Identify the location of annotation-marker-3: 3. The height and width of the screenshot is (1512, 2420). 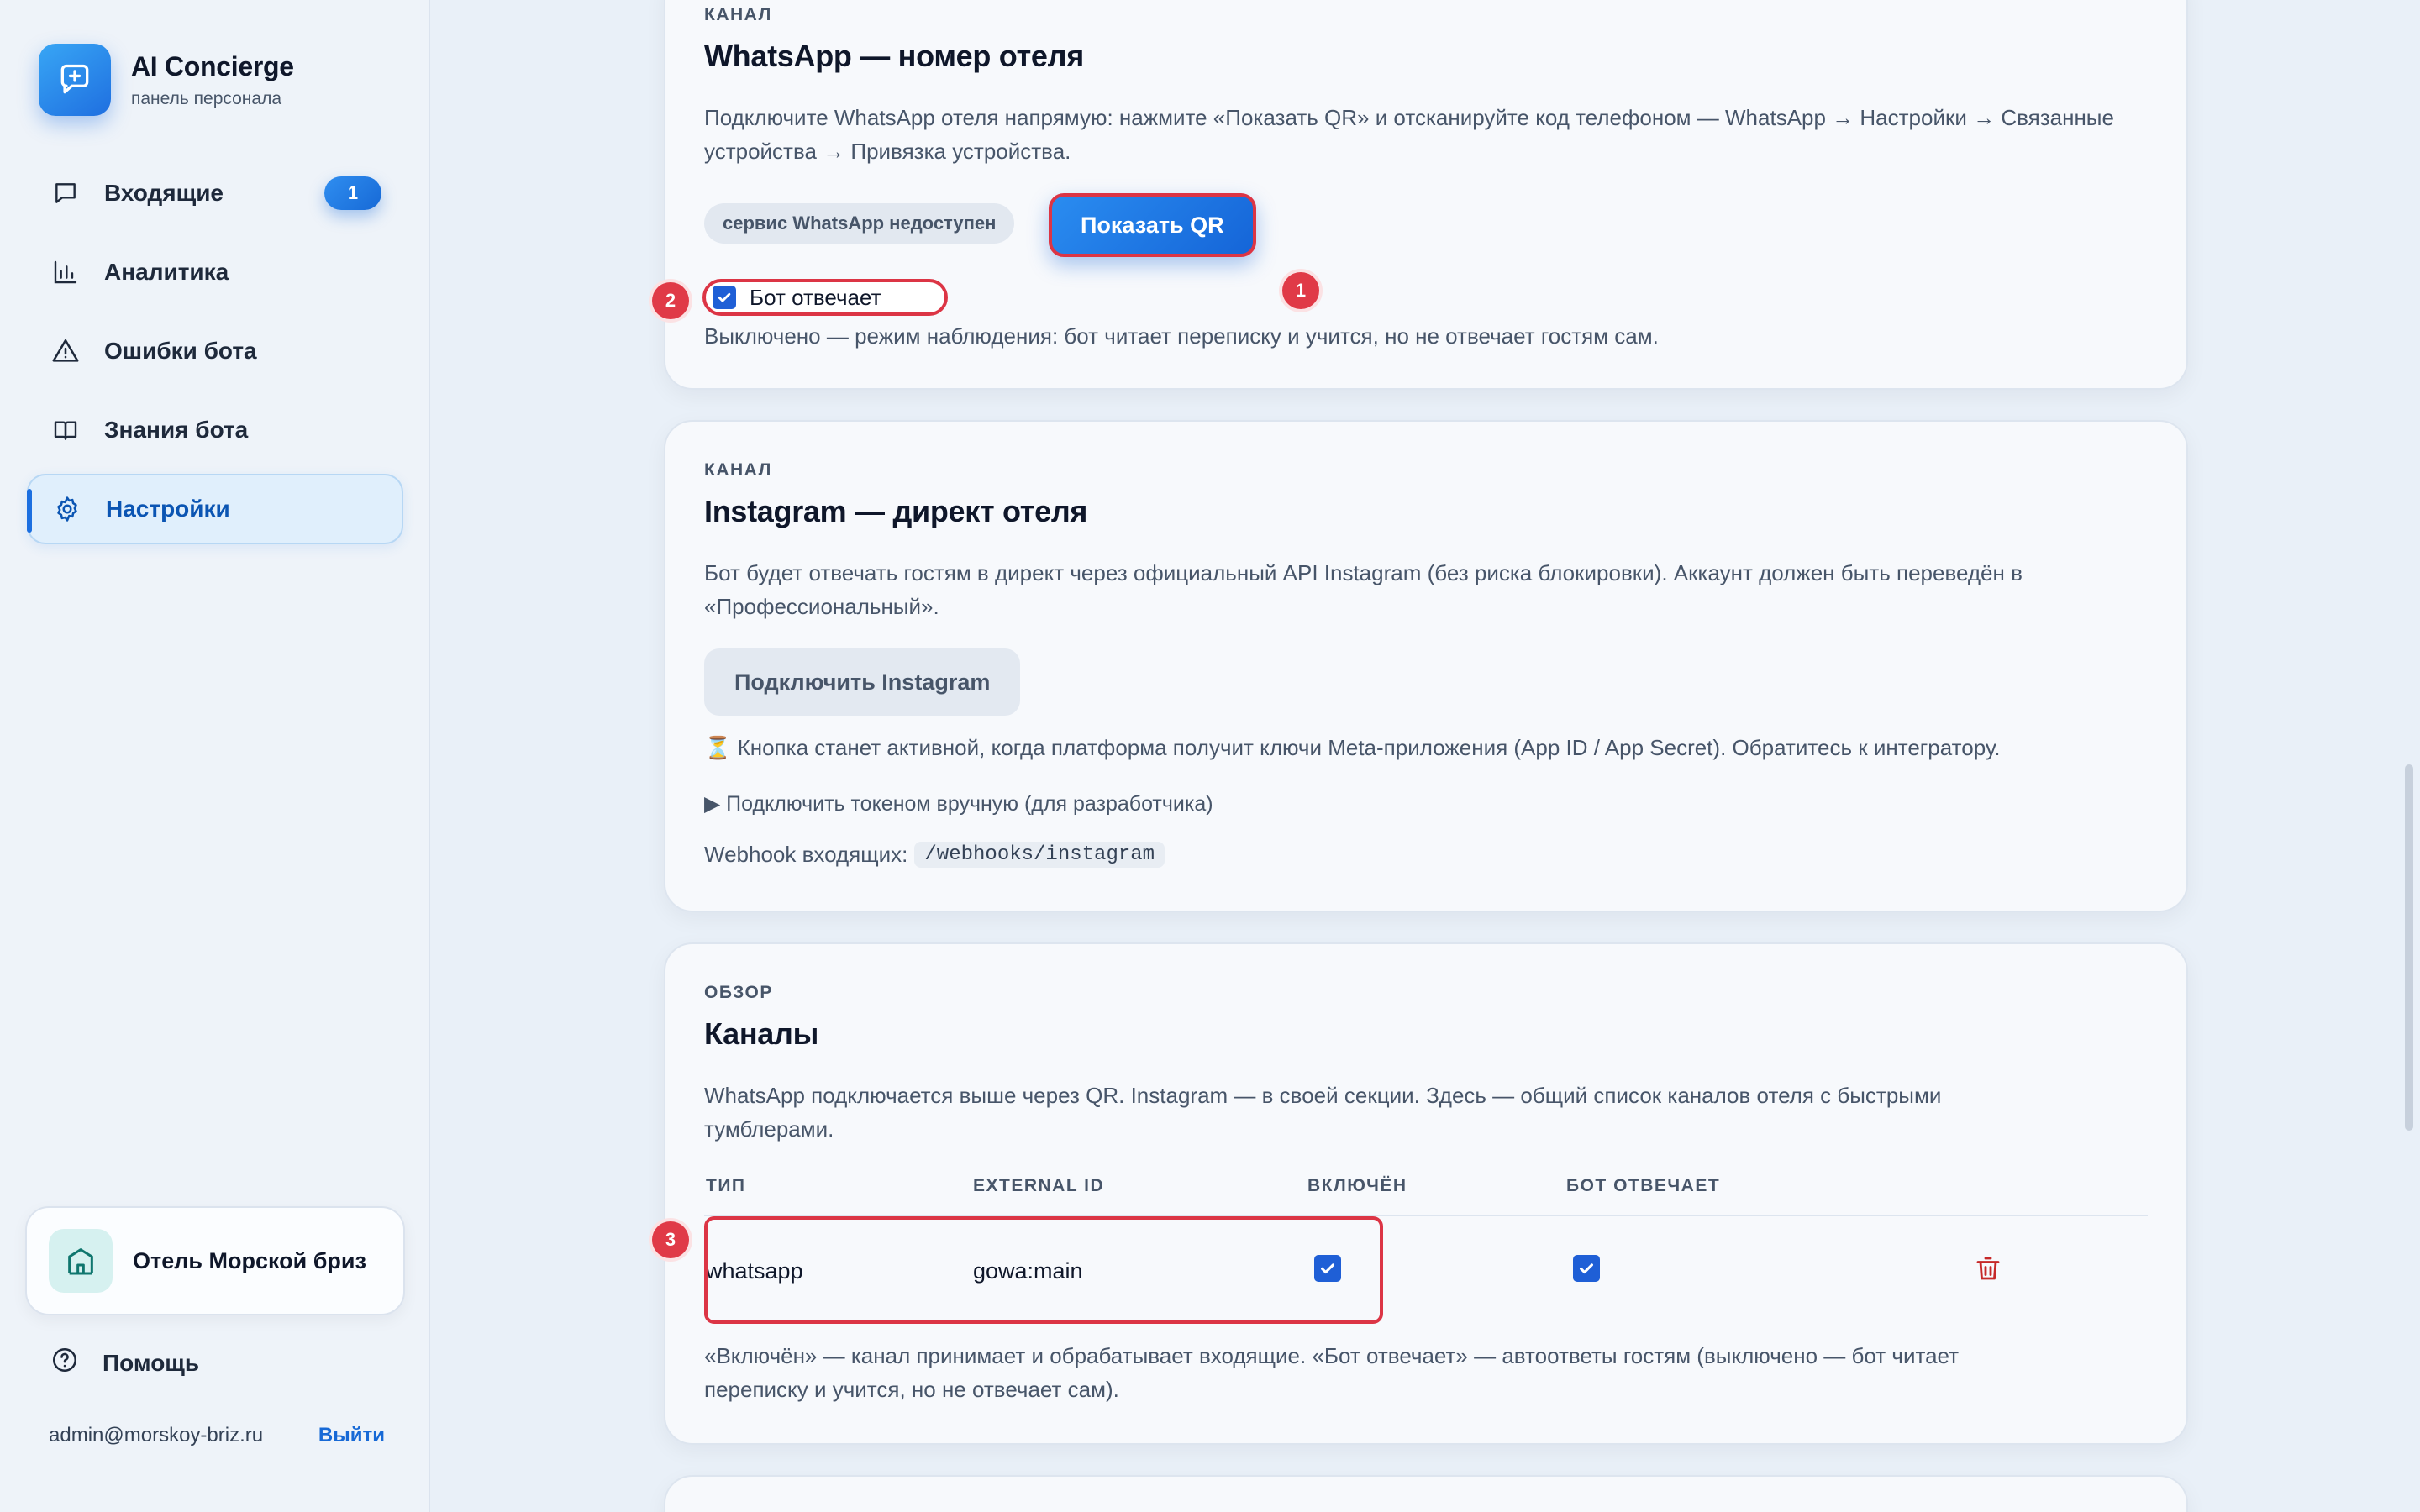
(671, 1239).